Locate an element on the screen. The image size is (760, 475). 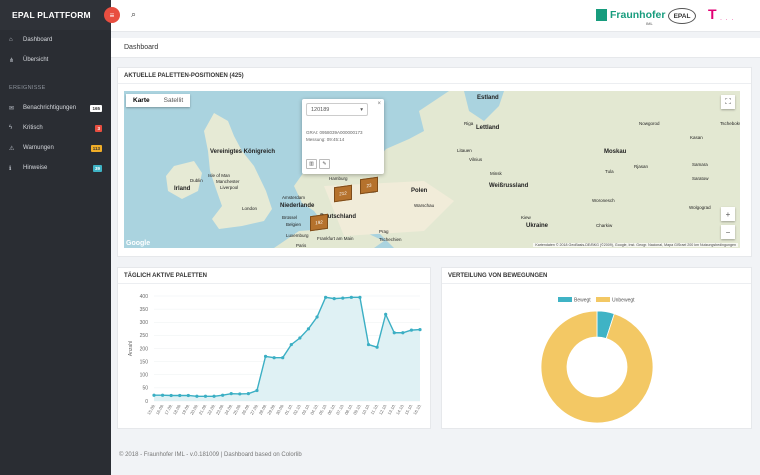
zoom-in-button: + is located at coordinates (728, 214).